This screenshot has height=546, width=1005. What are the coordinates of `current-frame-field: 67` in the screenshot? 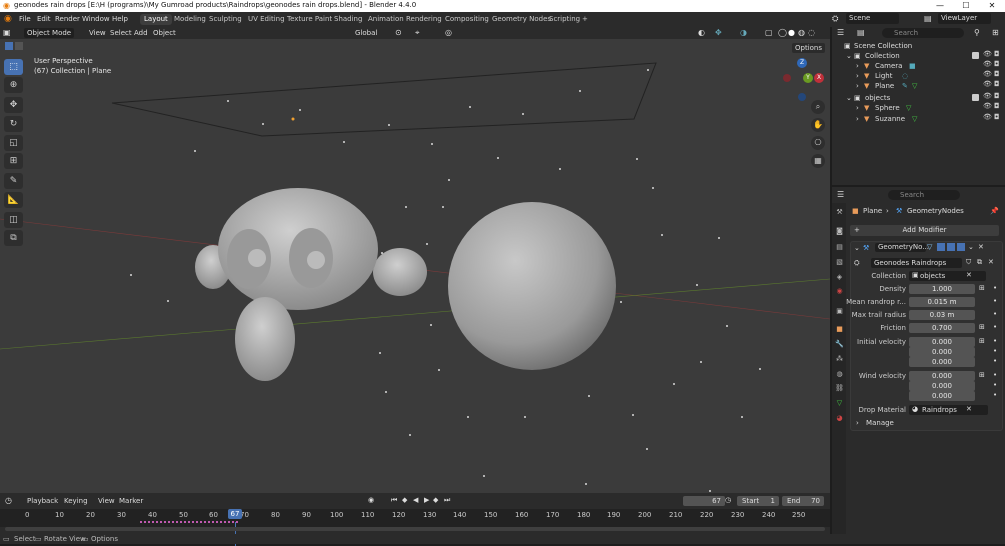 It's located at (704, 501).